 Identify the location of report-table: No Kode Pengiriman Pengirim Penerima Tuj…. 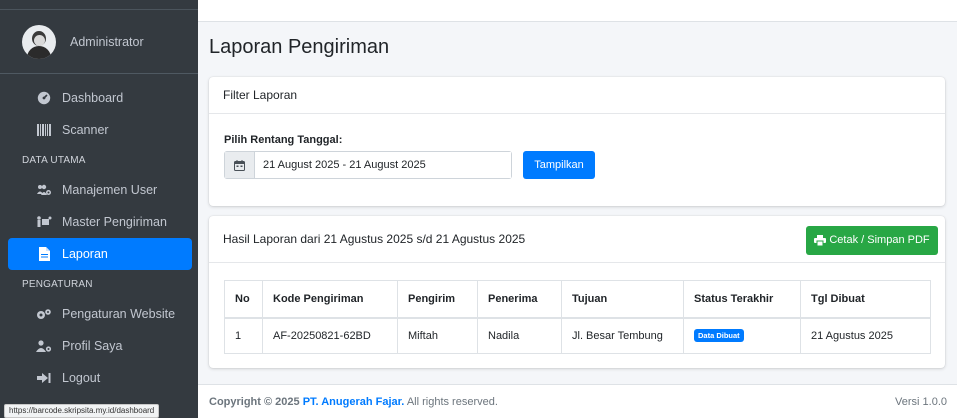
(577, 317).